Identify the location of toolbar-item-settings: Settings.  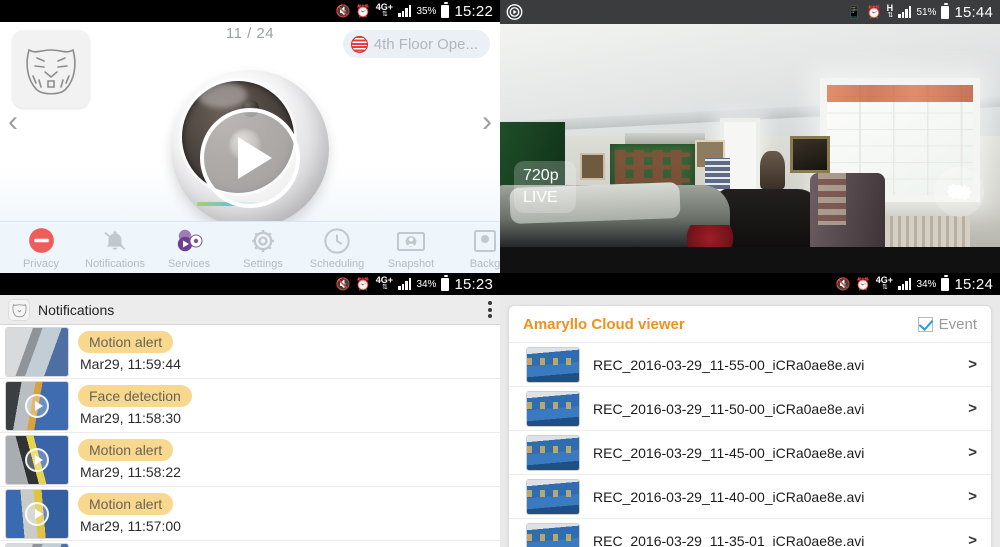
(263, 248).